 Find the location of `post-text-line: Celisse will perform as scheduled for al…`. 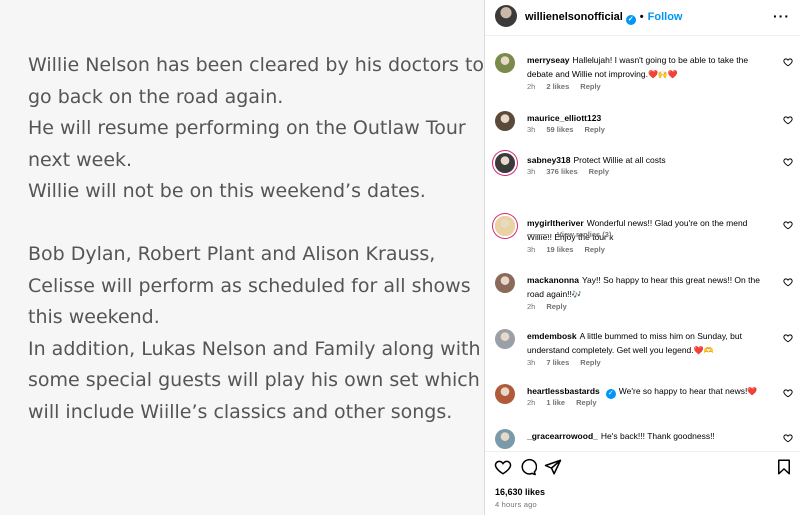

post-text-line: Celisse will perform as scheduled for al… is located at coordinates (249, 285).